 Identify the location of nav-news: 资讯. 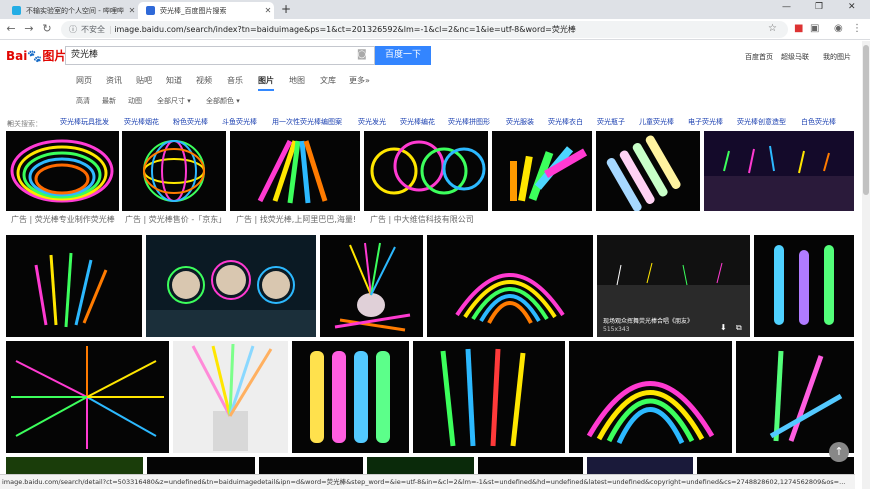
(114, 80).